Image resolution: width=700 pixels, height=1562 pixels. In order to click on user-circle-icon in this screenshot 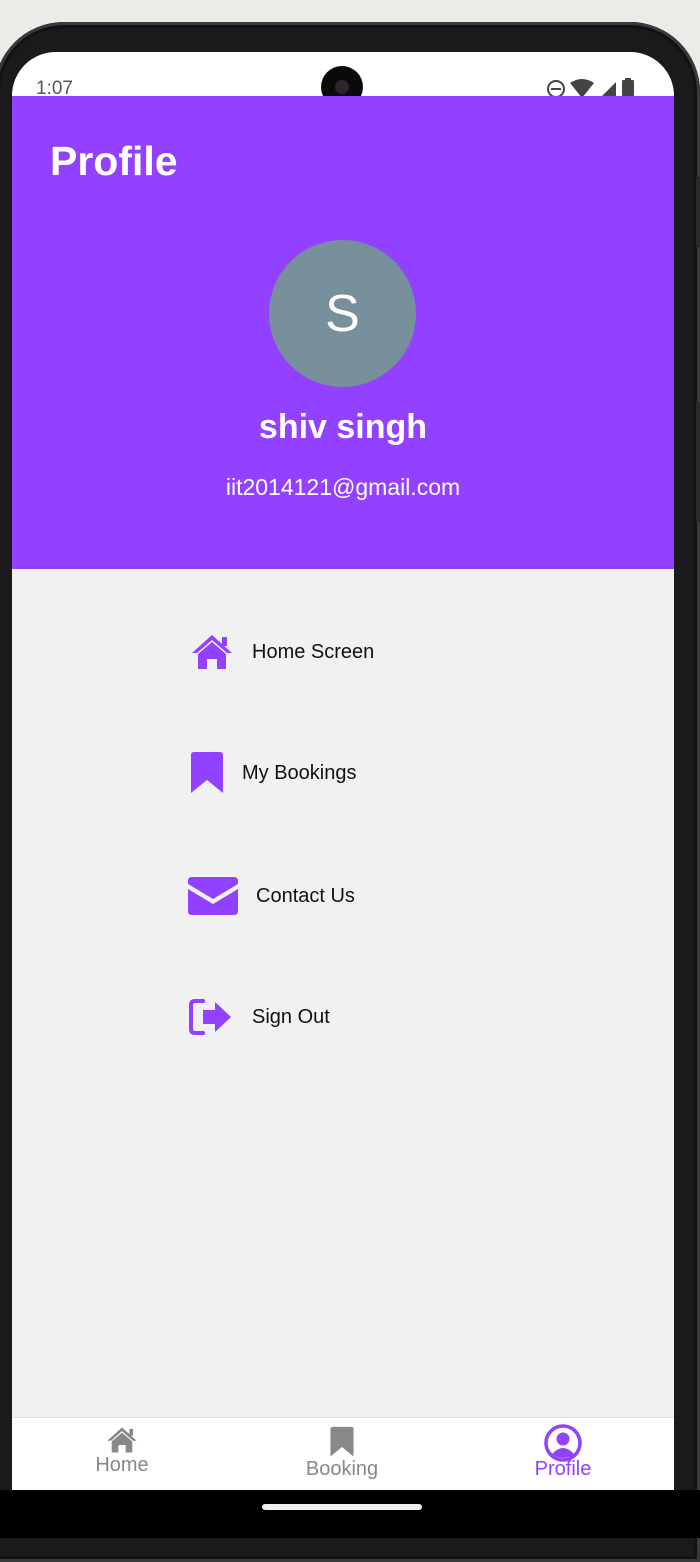, I will do `click(563, 1443)`.